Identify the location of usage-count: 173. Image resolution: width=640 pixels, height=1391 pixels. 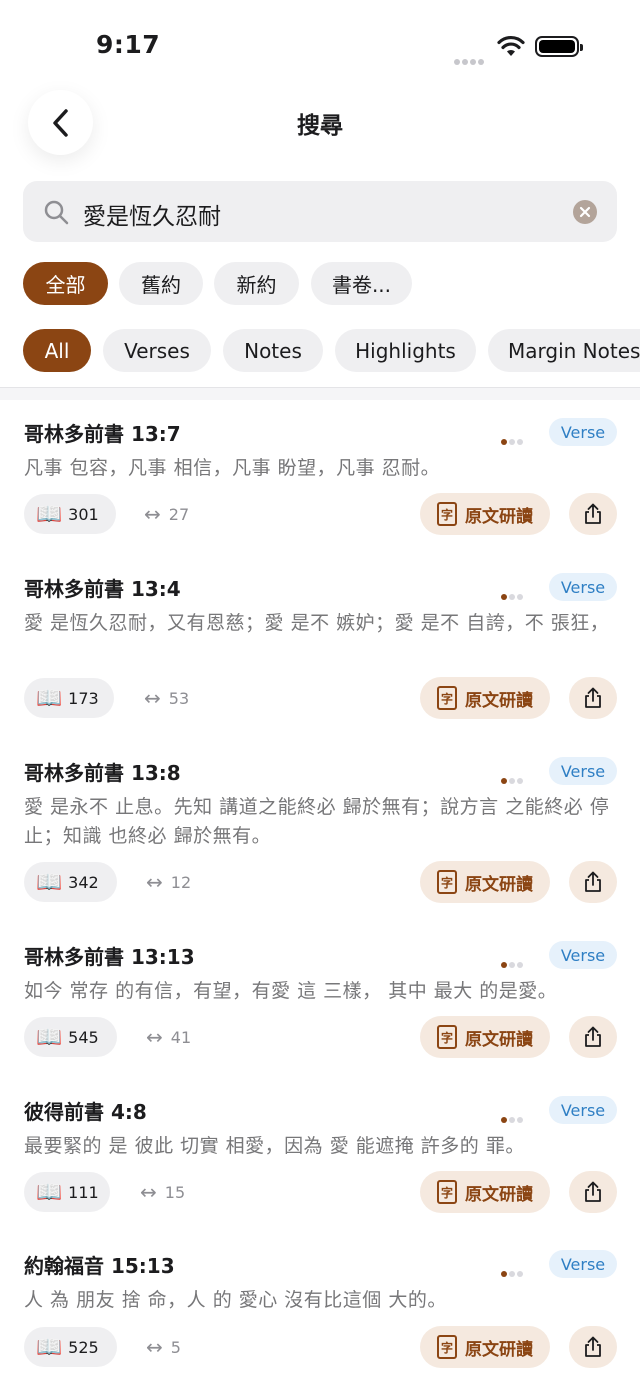
(83, 698).